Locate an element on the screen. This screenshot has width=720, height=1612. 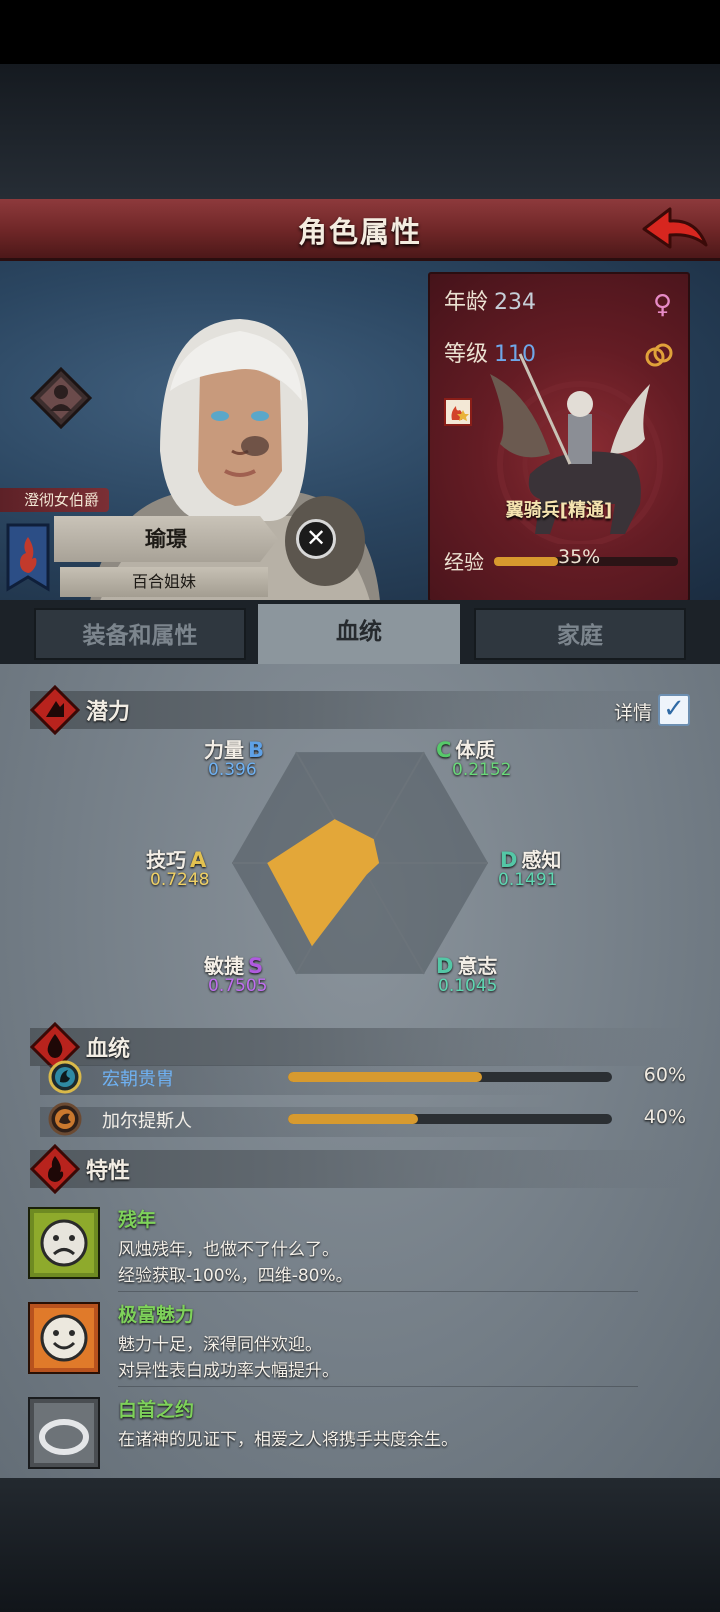
exp-progress-fill is located at coordinates (526, 561).